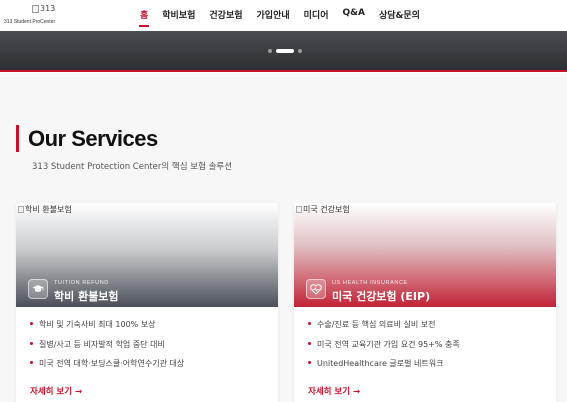 The image size is (567, 402). Describe the element at coordinates (107, 368) in the screenshot. I see `feature-item: 미국 전역 대학·보딩스쿨·어학연수기관 대상` at that location.